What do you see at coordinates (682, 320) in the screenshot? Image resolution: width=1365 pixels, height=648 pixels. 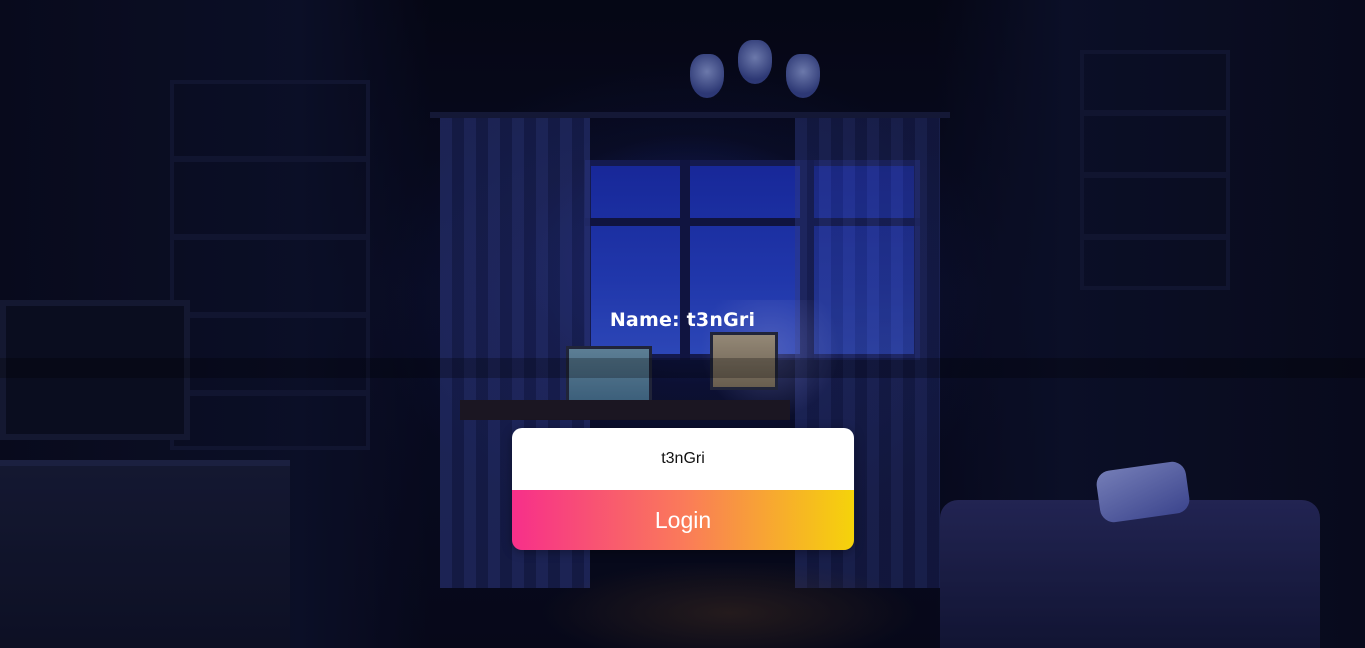 I see `user-name-label: Name: t3nGri` at bounding box center [682, 320].